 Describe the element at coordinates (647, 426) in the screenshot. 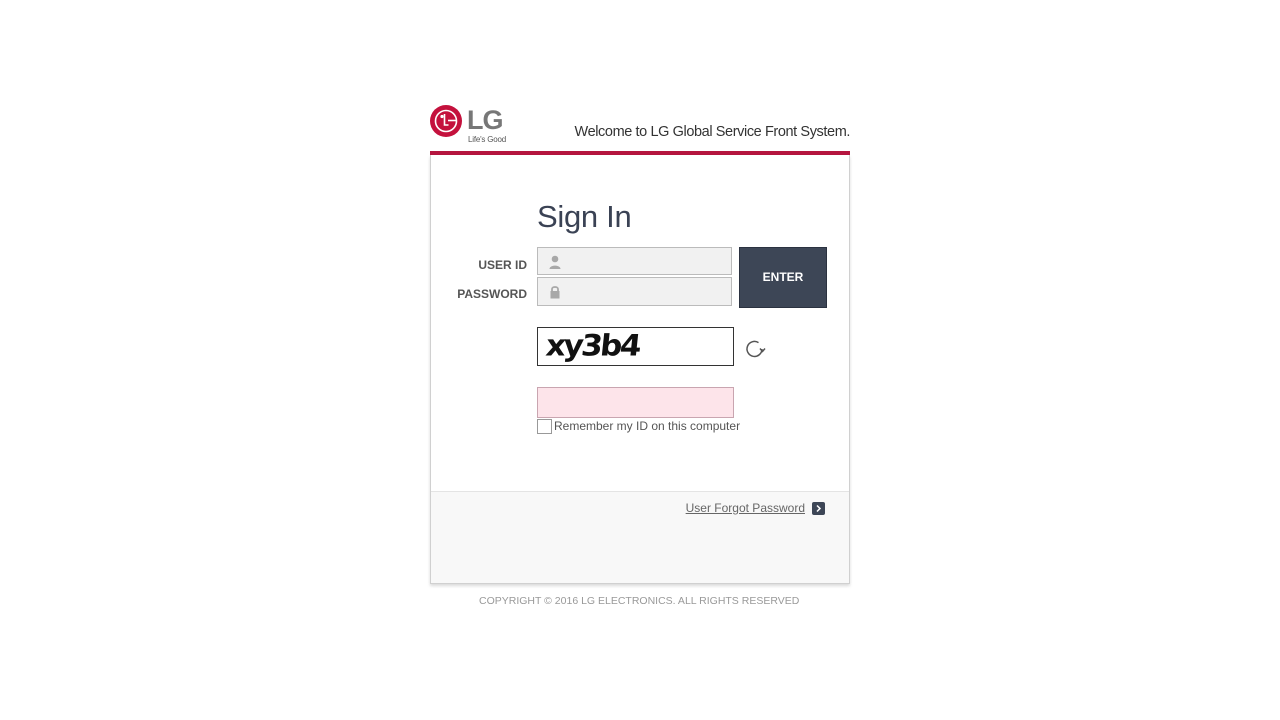

I see `remember-label: Remember my ID on this computer` at that location.